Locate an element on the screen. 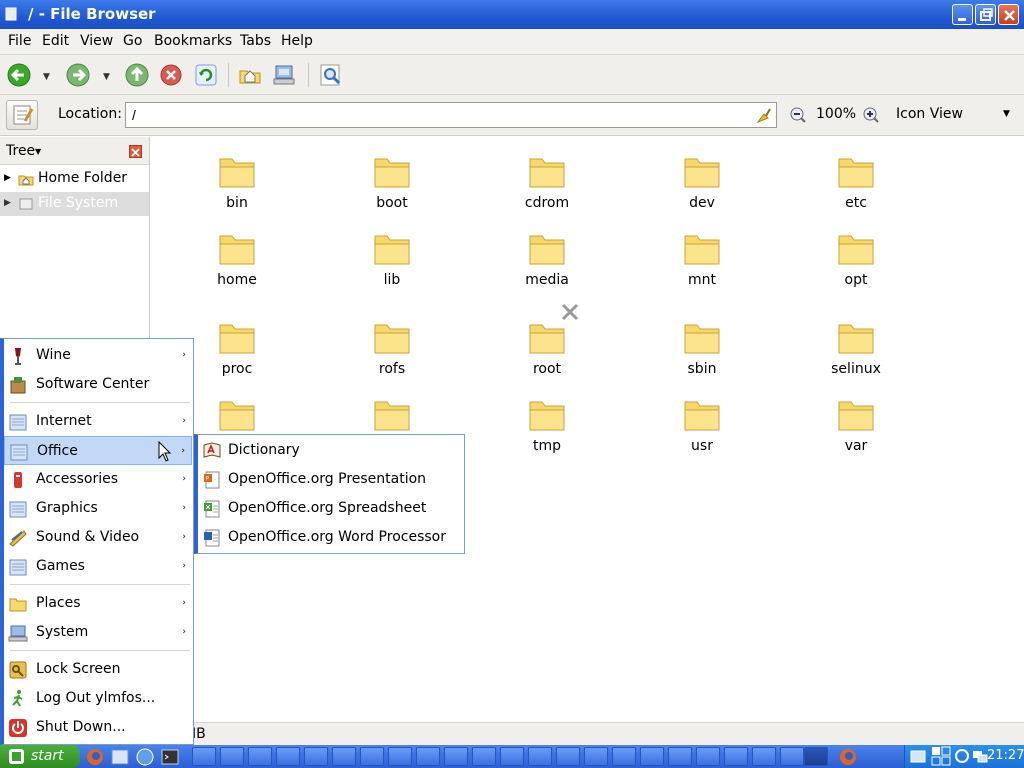 The width and height of the screenshot is (1024, 768). submenu-item-dictionary: Dictionary is located at coordinates (330, 450).